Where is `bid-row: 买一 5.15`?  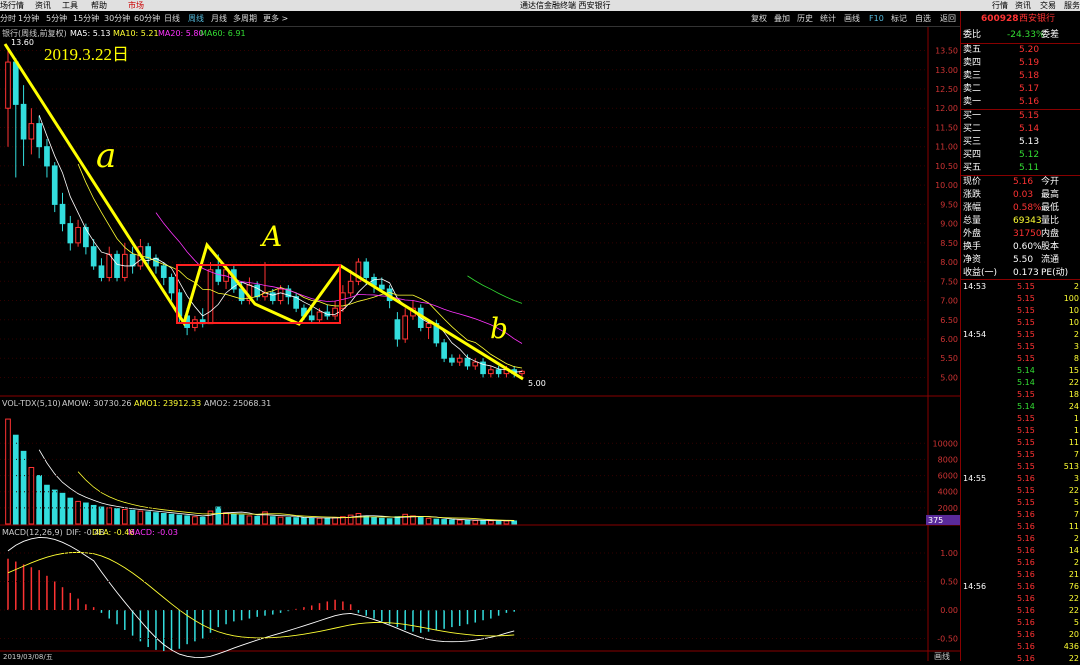
bid-row: 买一 5.15 is located at coordinates (1020, 116).